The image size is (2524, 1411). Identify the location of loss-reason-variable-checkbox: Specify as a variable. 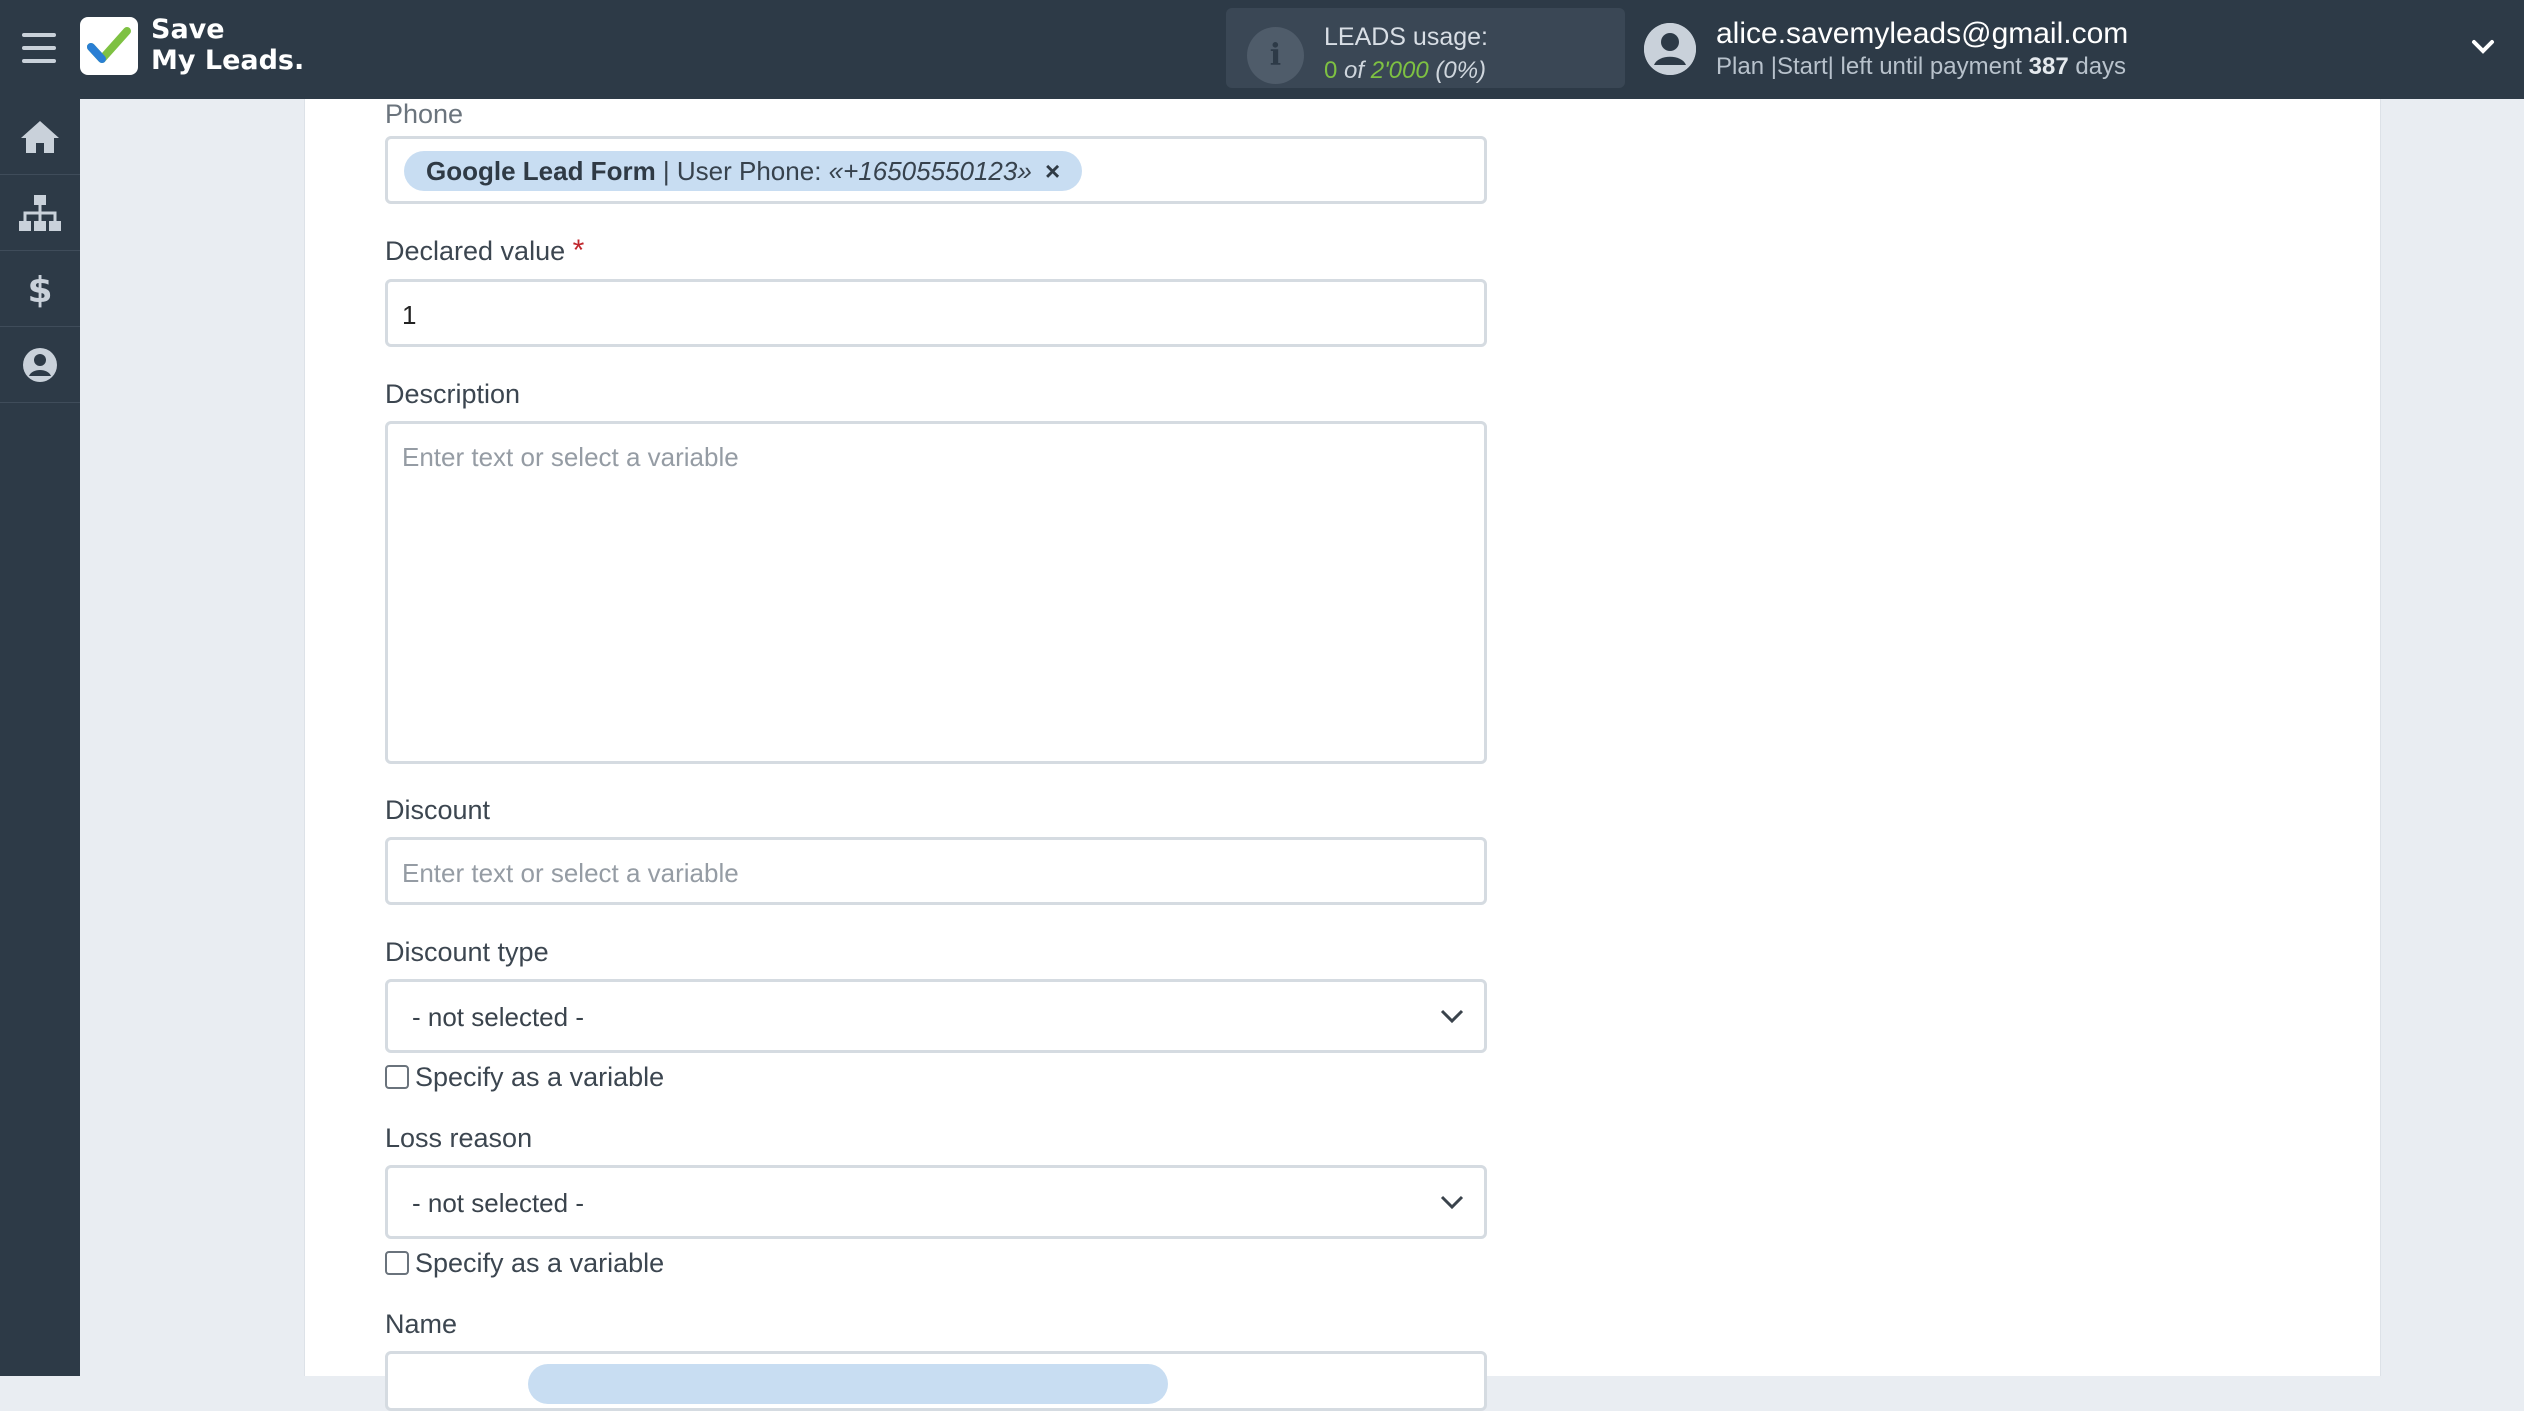
(524, 1263).